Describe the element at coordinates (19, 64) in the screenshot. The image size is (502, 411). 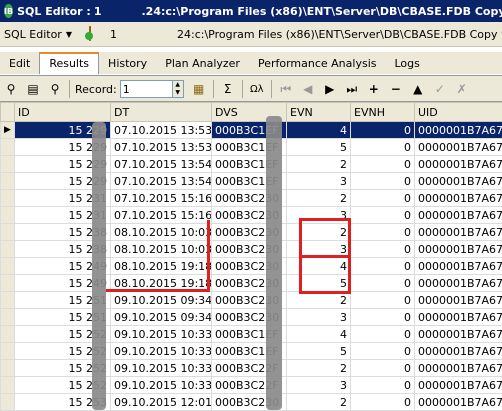
I see `tab-edit: Edit` at that location.